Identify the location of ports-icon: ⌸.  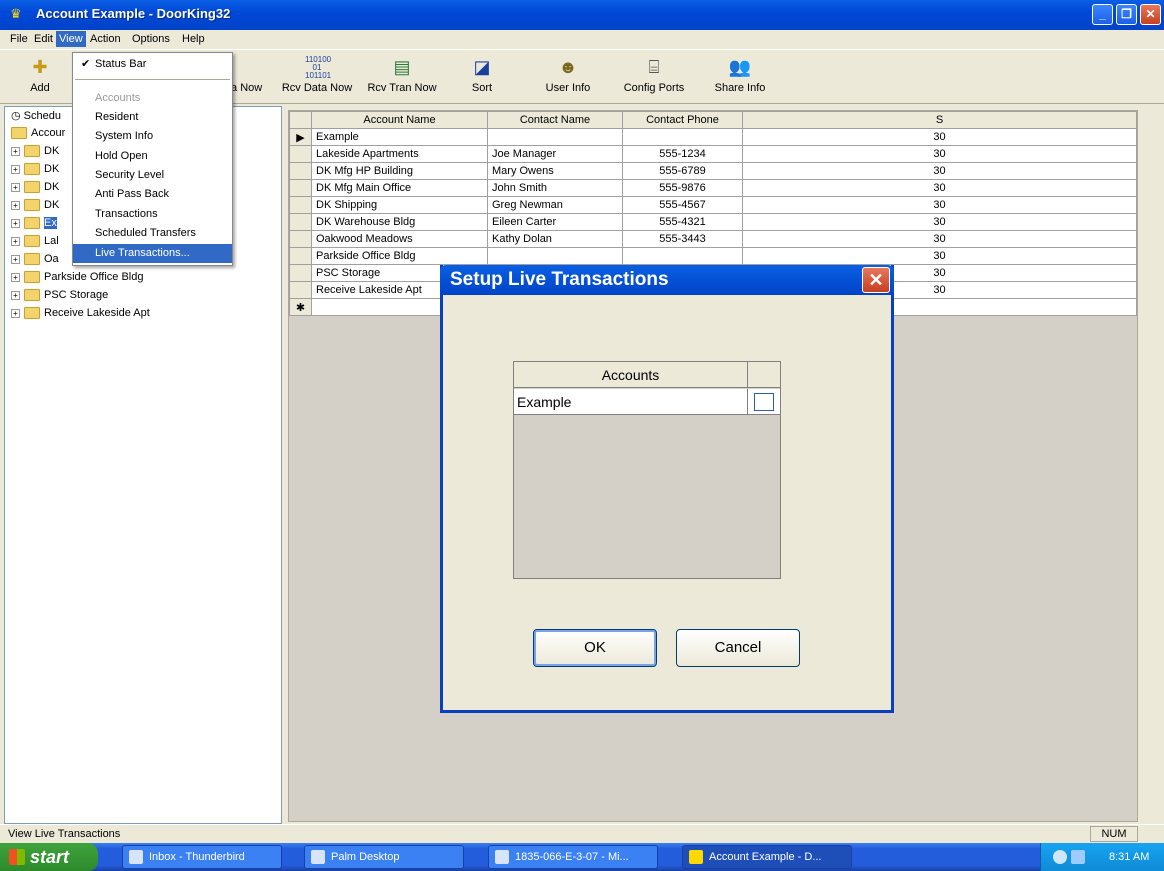
(654, 67).